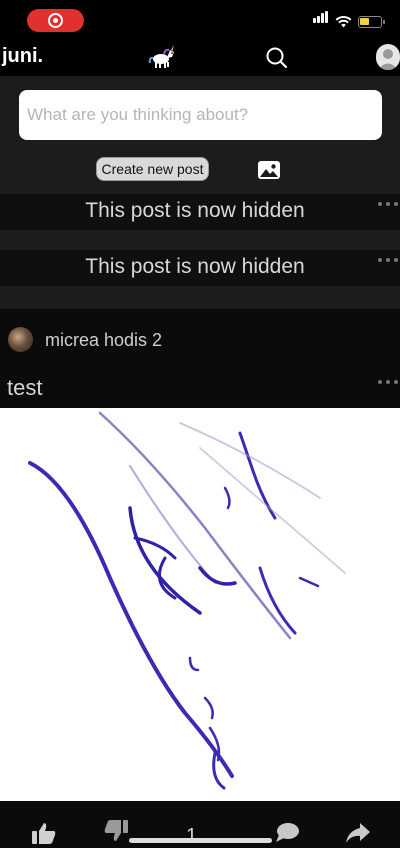 This screenshot has width=400, height=848. Describe the element at coordinates (200, 115) in the screenshot. I see `new-post-input` at that location.